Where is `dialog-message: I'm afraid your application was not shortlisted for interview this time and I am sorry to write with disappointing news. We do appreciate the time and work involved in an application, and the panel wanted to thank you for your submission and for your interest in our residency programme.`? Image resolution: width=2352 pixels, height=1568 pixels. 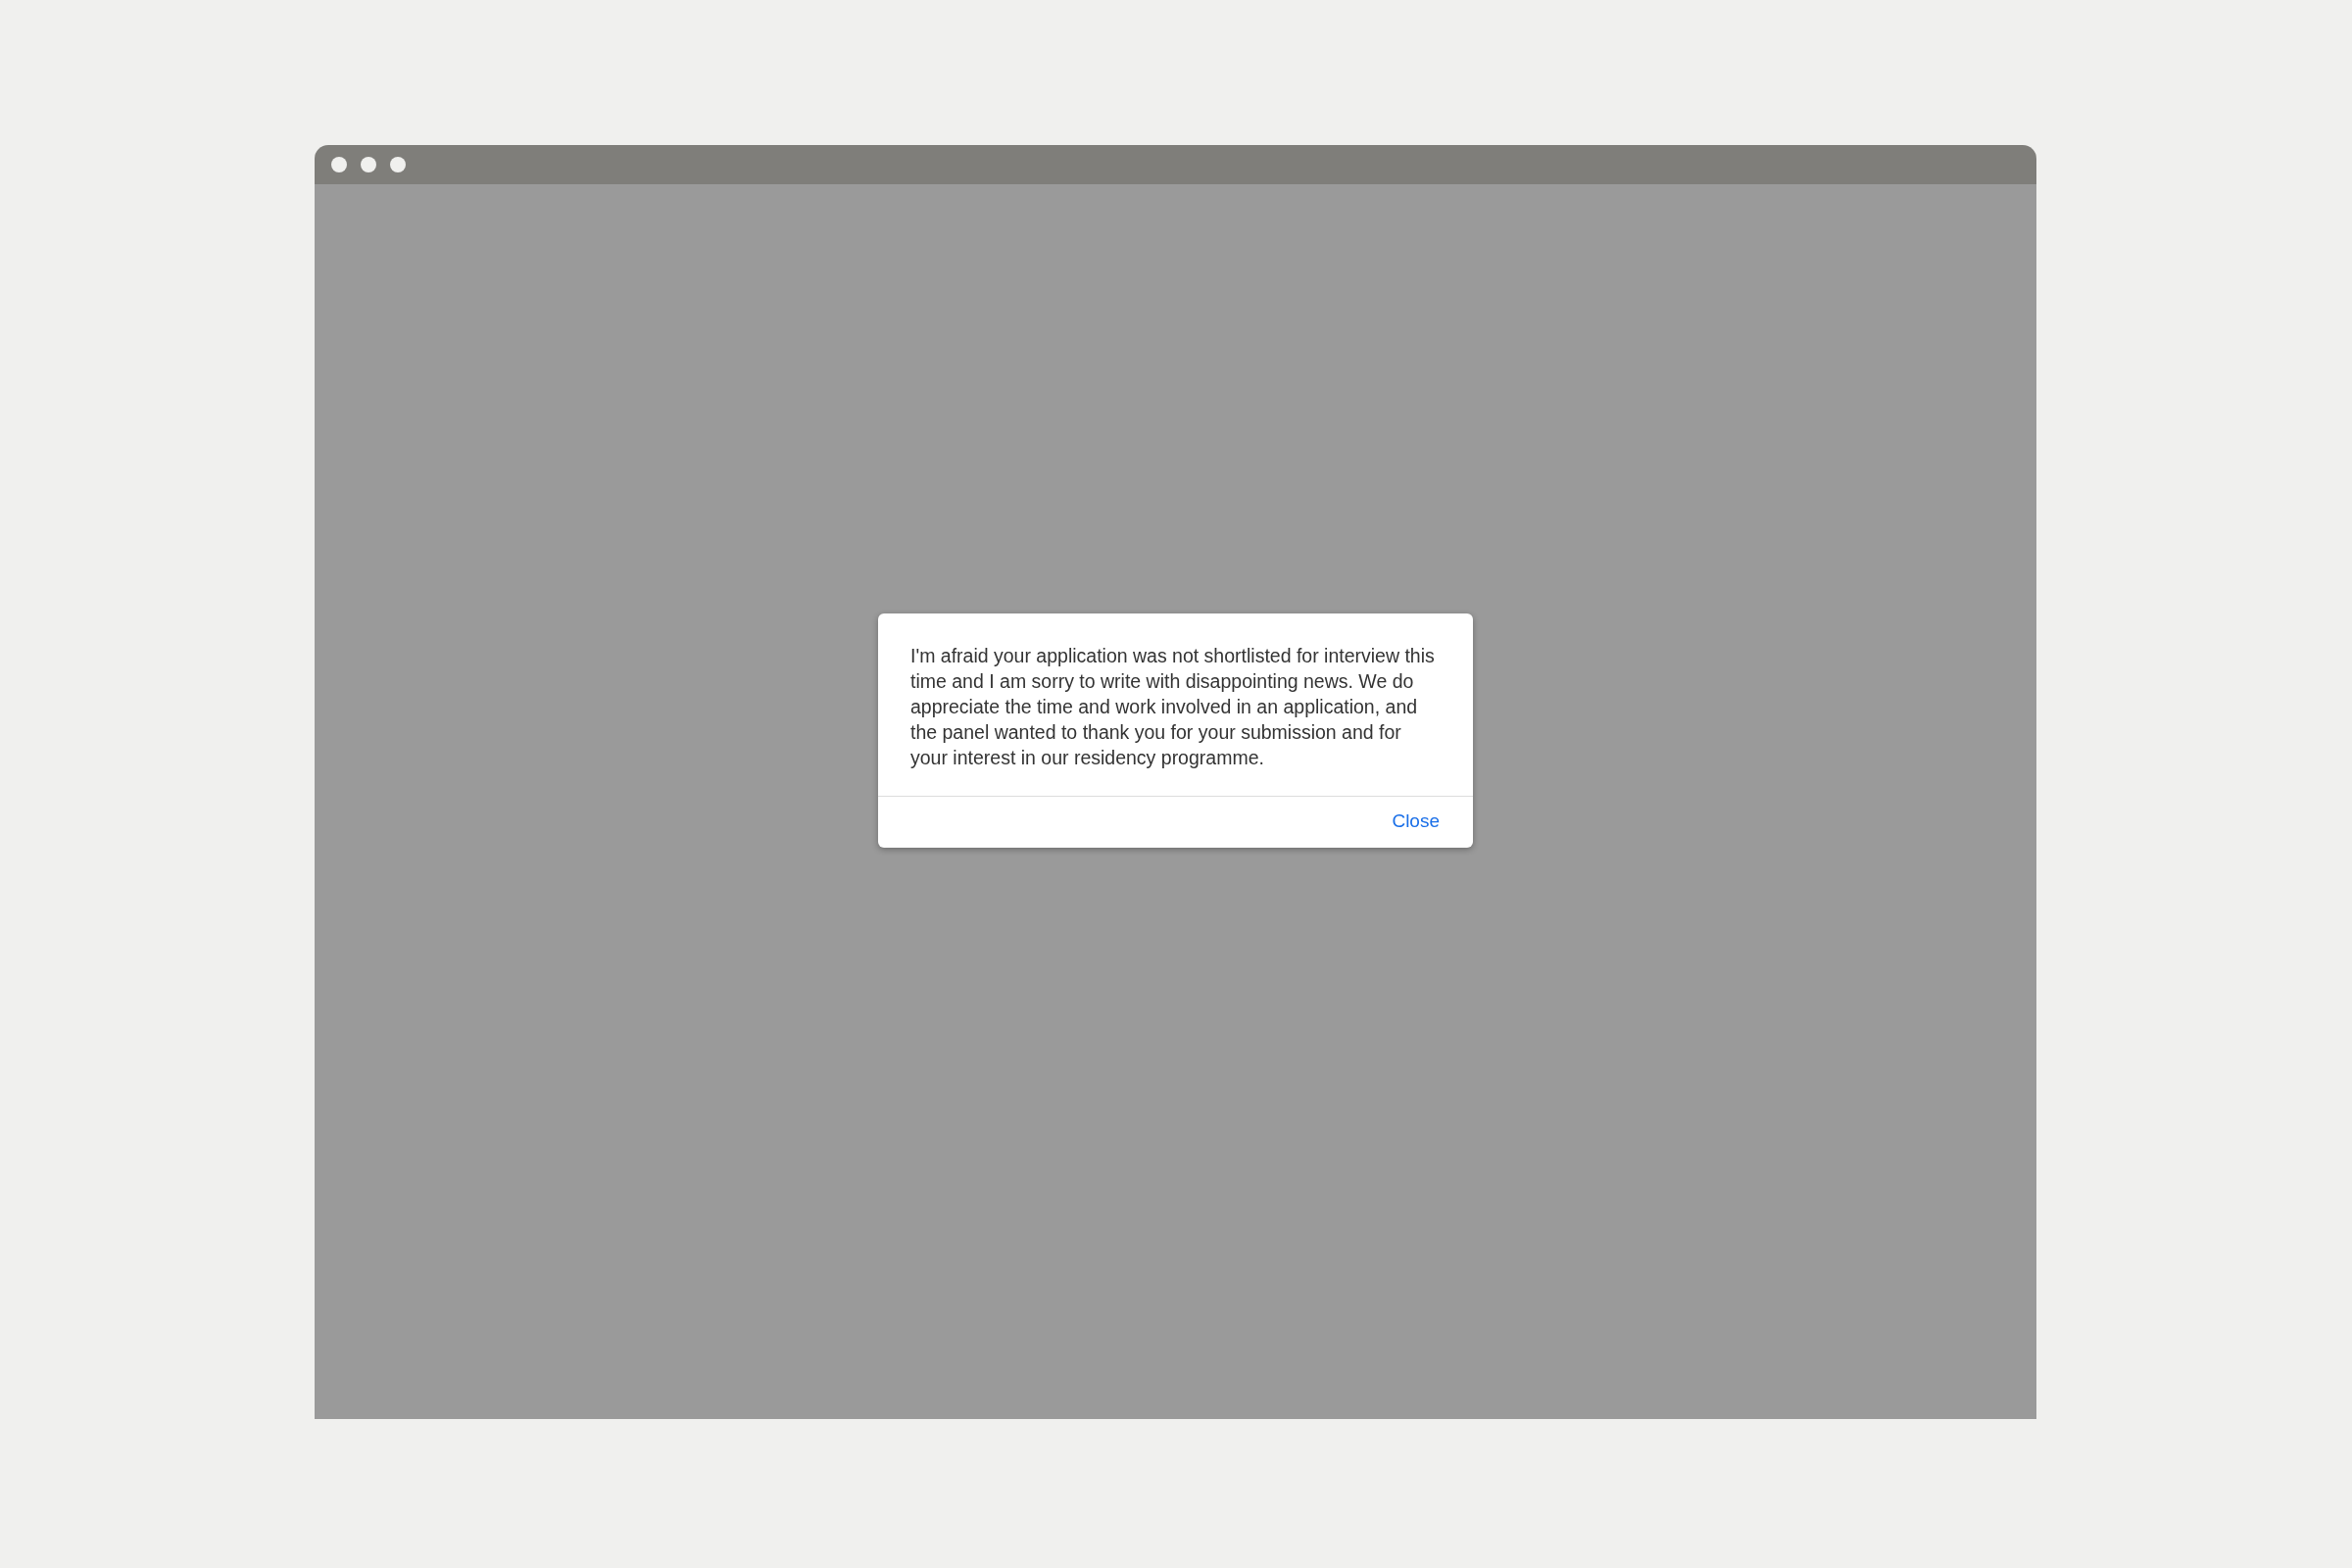
dialog-message: I'm afraid your application was not shortlisted for interview this time and I am sorry to write with disappointing news. We do appreciate the time and work involved in an application, and the panel wanted to thank you for your submission and for your interest in our residency programme. is located at coordinates (1172, 707).